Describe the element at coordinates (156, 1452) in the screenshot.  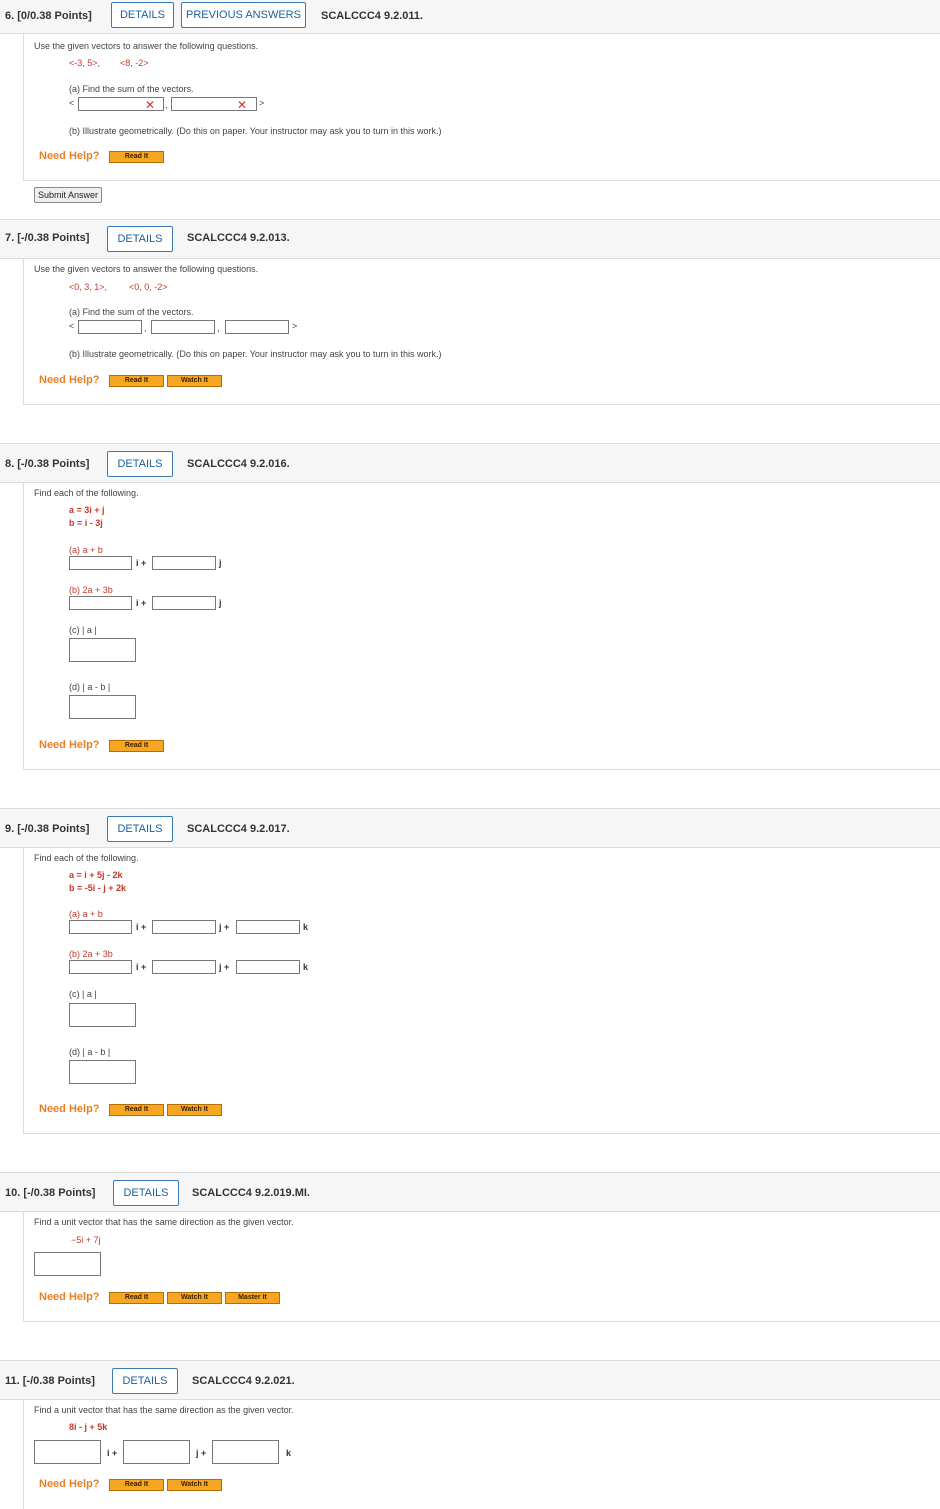
I see `unit-j-input` at that location.